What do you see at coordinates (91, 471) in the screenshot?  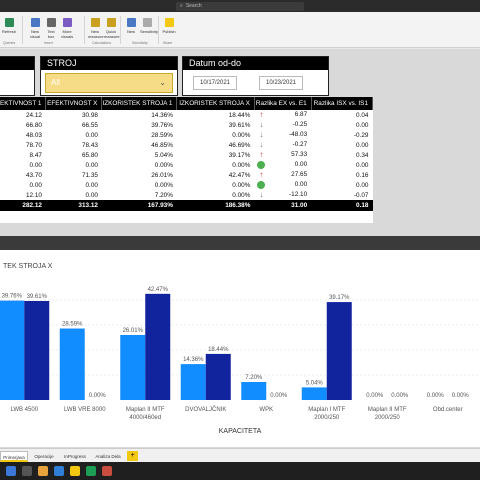 I see `excel-icon` at bounding box center [91, 471].